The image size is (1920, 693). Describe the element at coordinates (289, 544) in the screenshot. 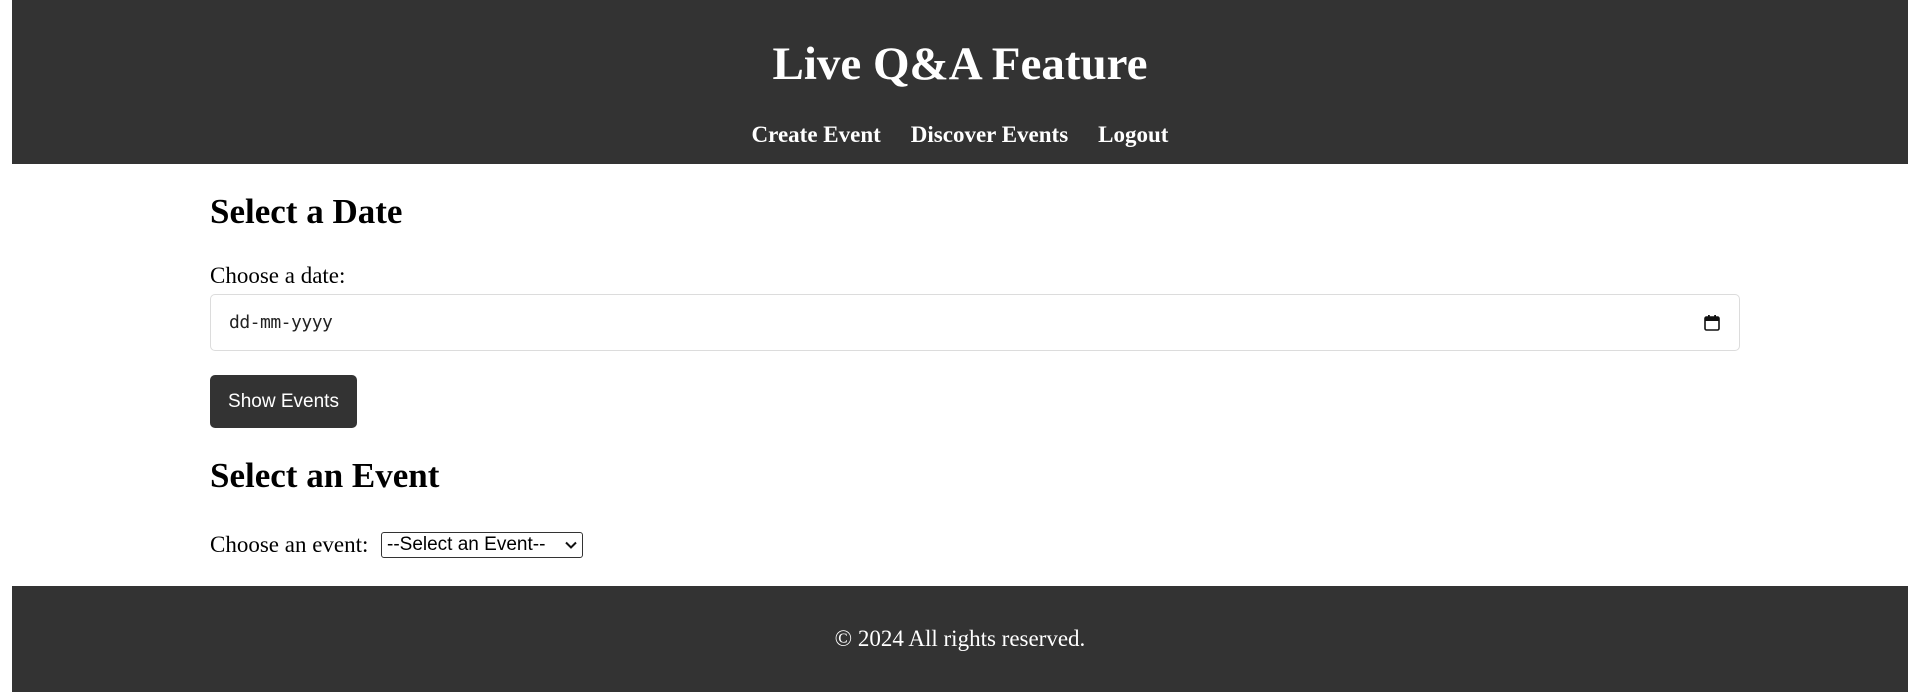

I see `choose-event-label: Choose an event:` at that location.